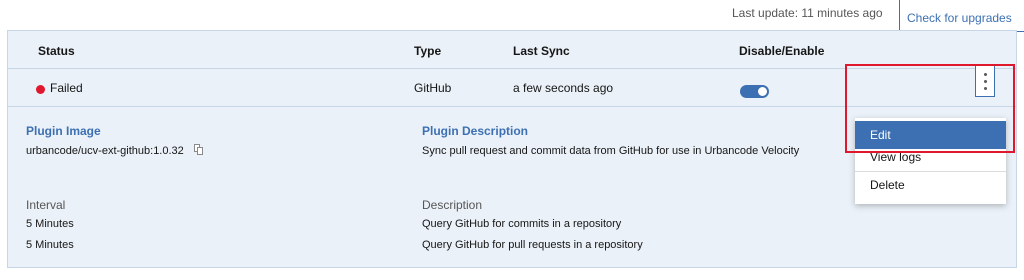 The height and width of the screenshot is (280, 1024). Describe the element at coordinates (475, 131) in the screenshot. I see `plugin-description-label: Plugin Description` at that location.